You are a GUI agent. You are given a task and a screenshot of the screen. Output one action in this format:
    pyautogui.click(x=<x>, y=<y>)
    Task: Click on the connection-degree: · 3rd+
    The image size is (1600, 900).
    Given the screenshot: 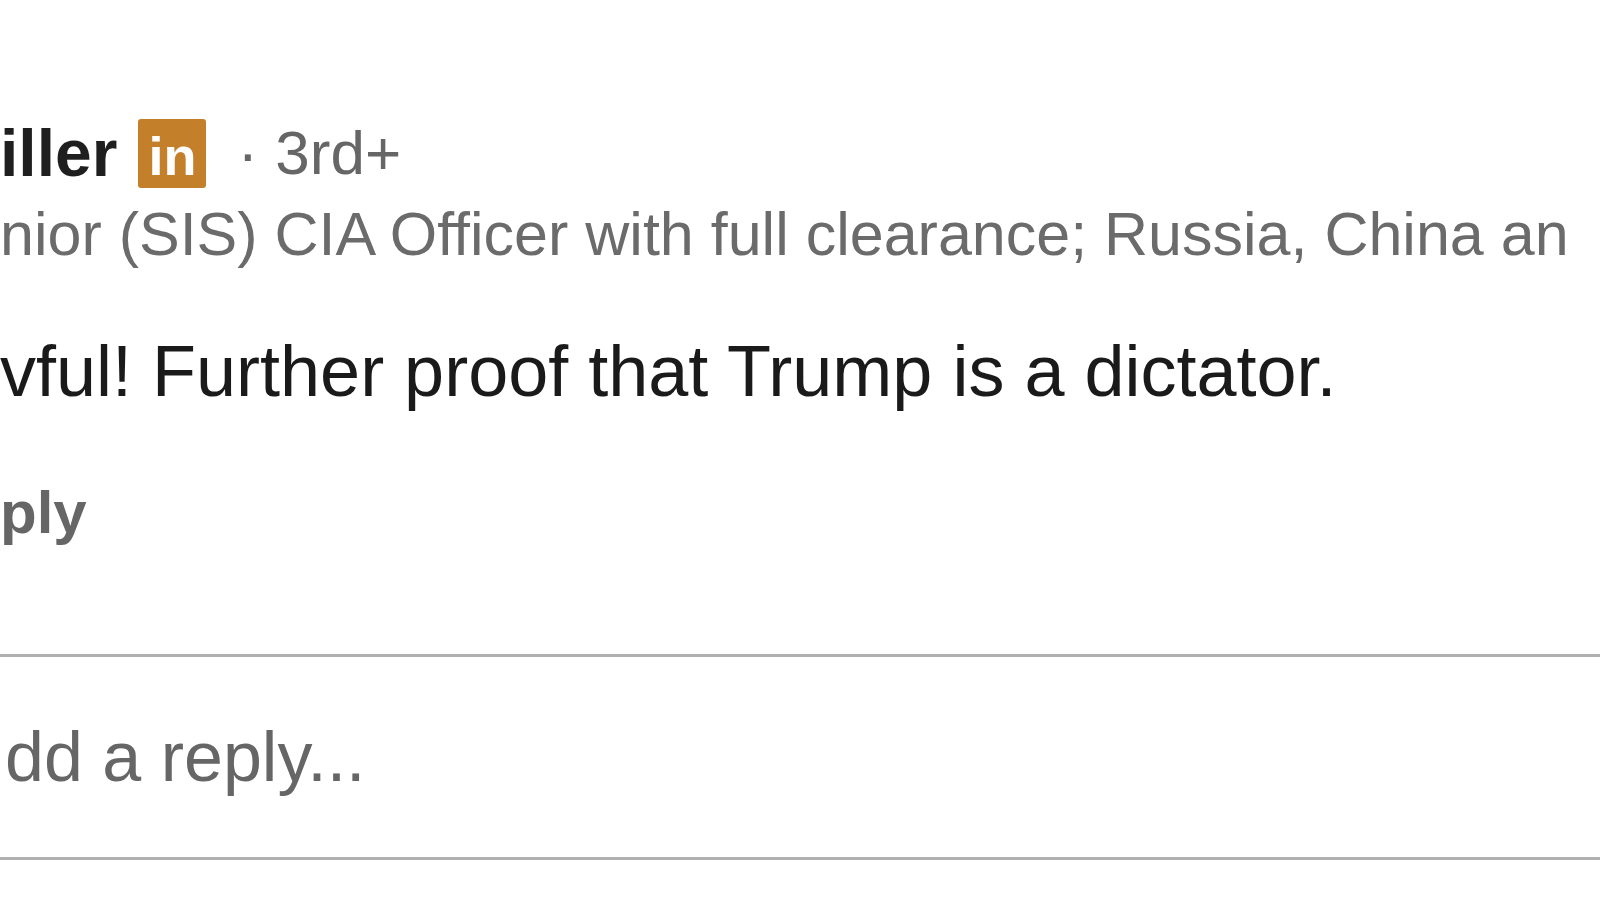 What is the action you would take?
    pyautogui.click(x=319, y=153)
    